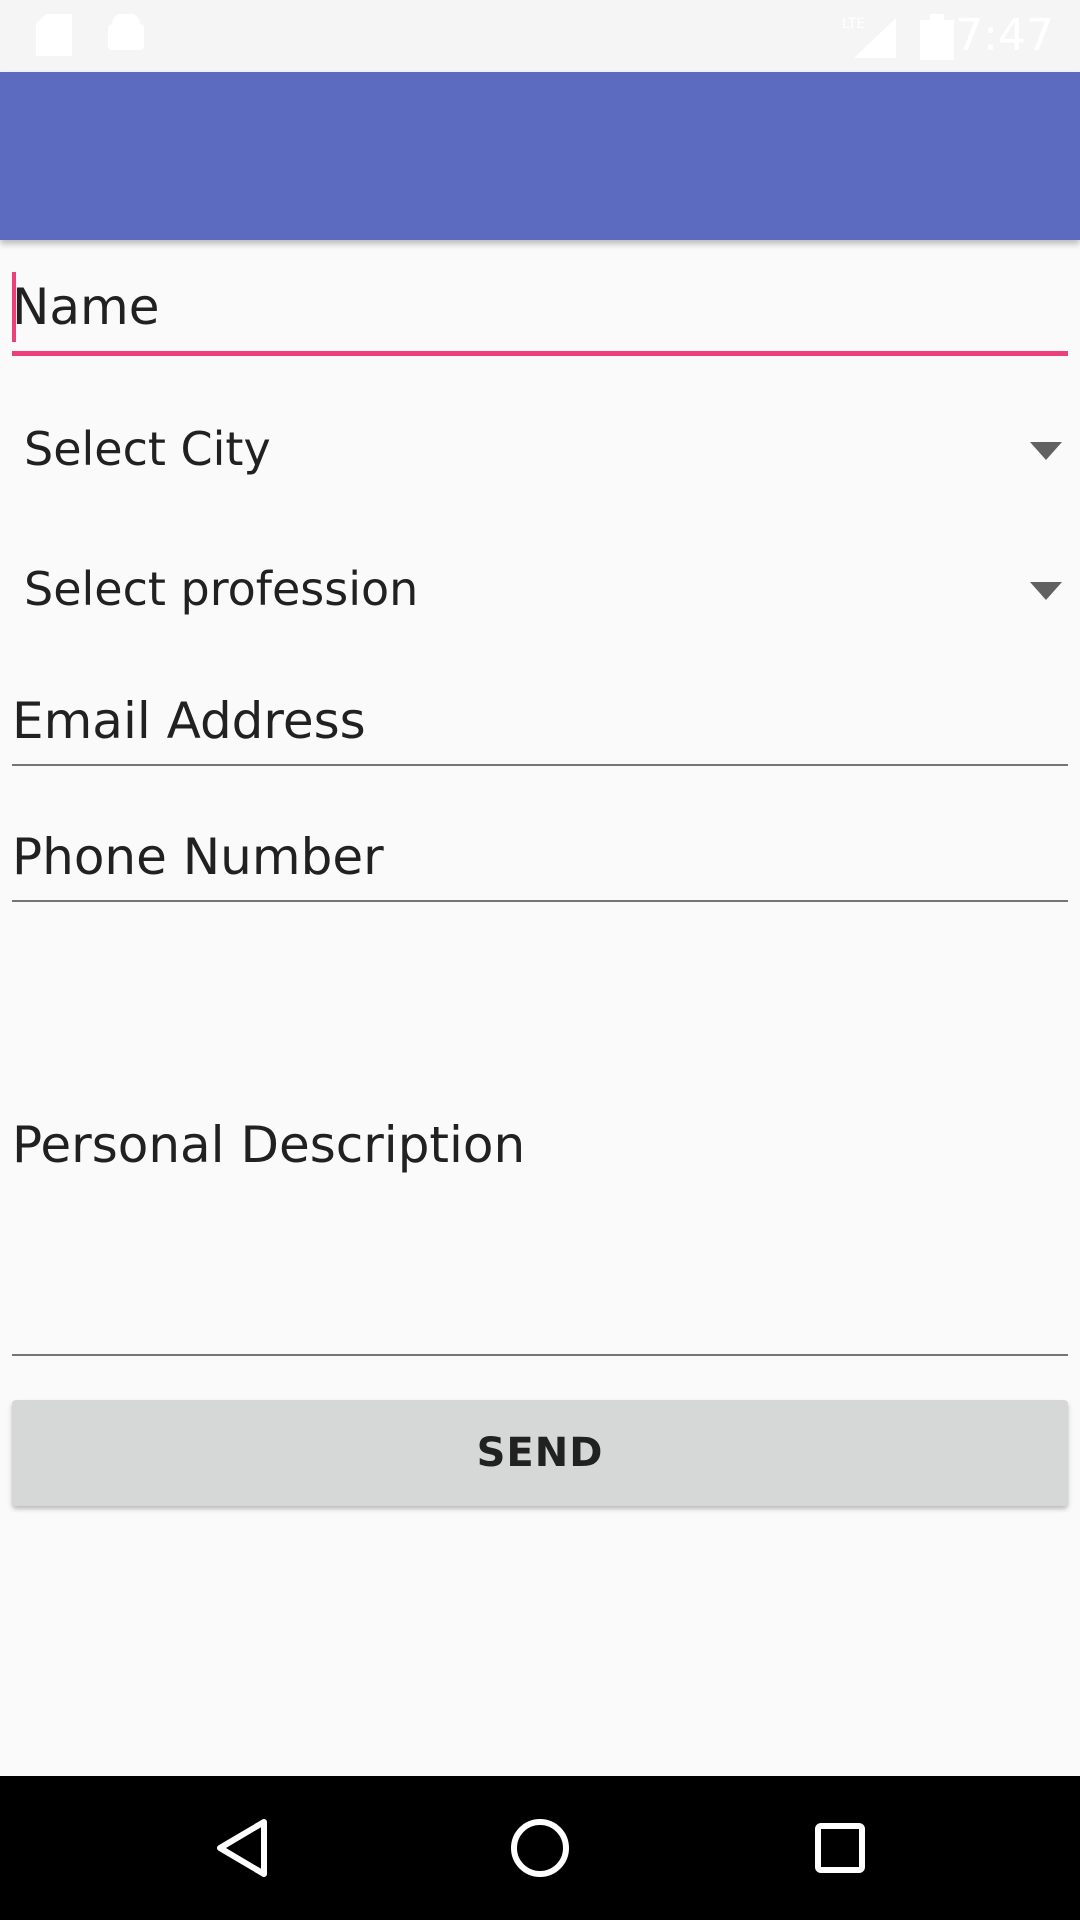 The width and height of the screenshot is (1080, 1920). I want to click on android-icon, so click(126, 32).